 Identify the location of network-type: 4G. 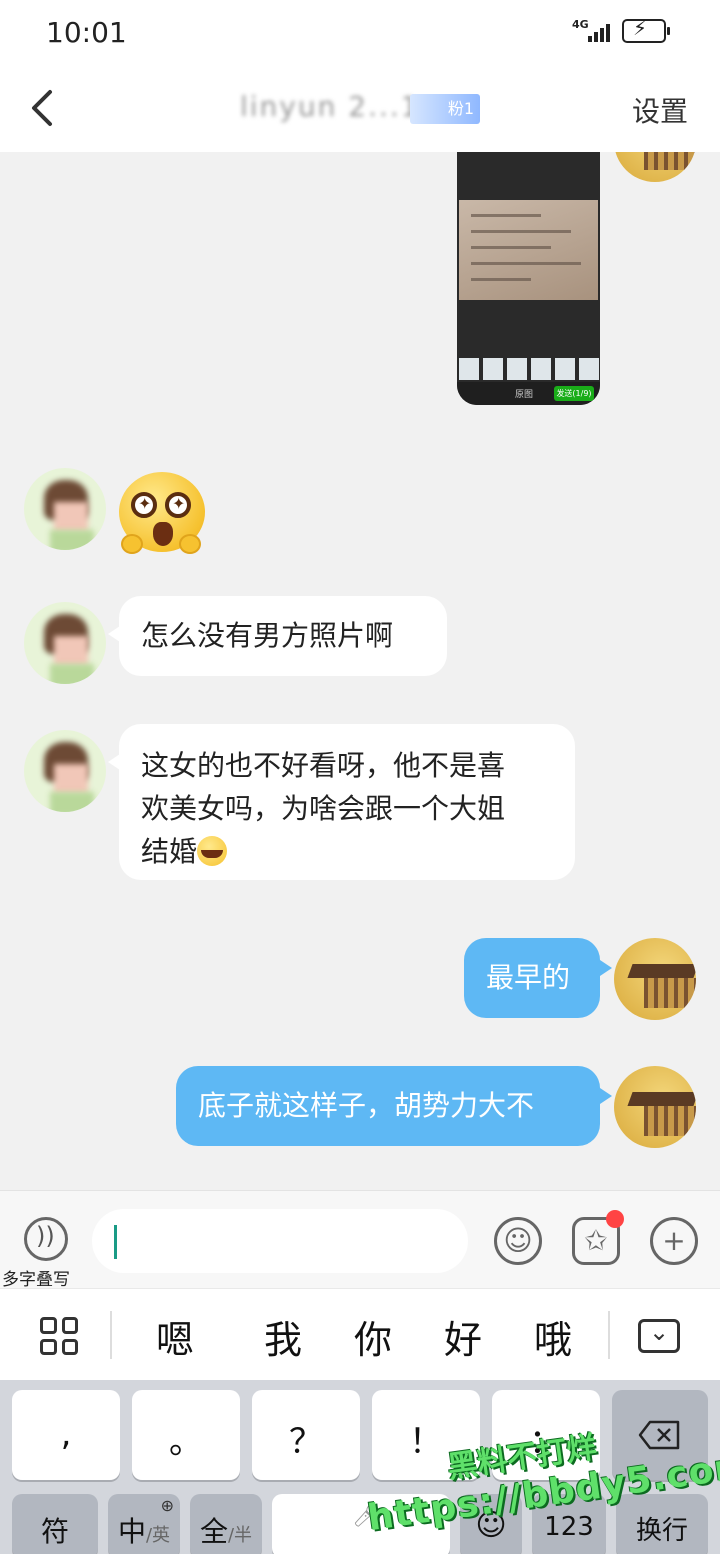
(580, 24).